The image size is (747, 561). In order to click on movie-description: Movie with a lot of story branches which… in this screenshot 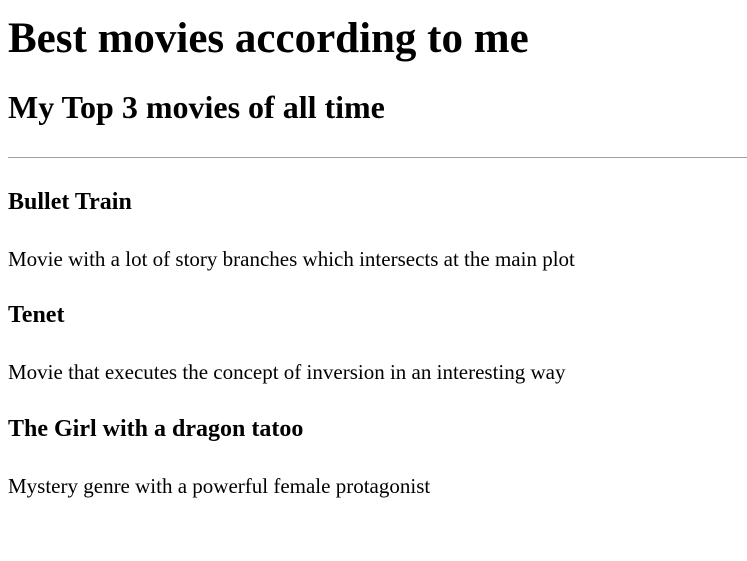, I will do `click(291, 259)`.